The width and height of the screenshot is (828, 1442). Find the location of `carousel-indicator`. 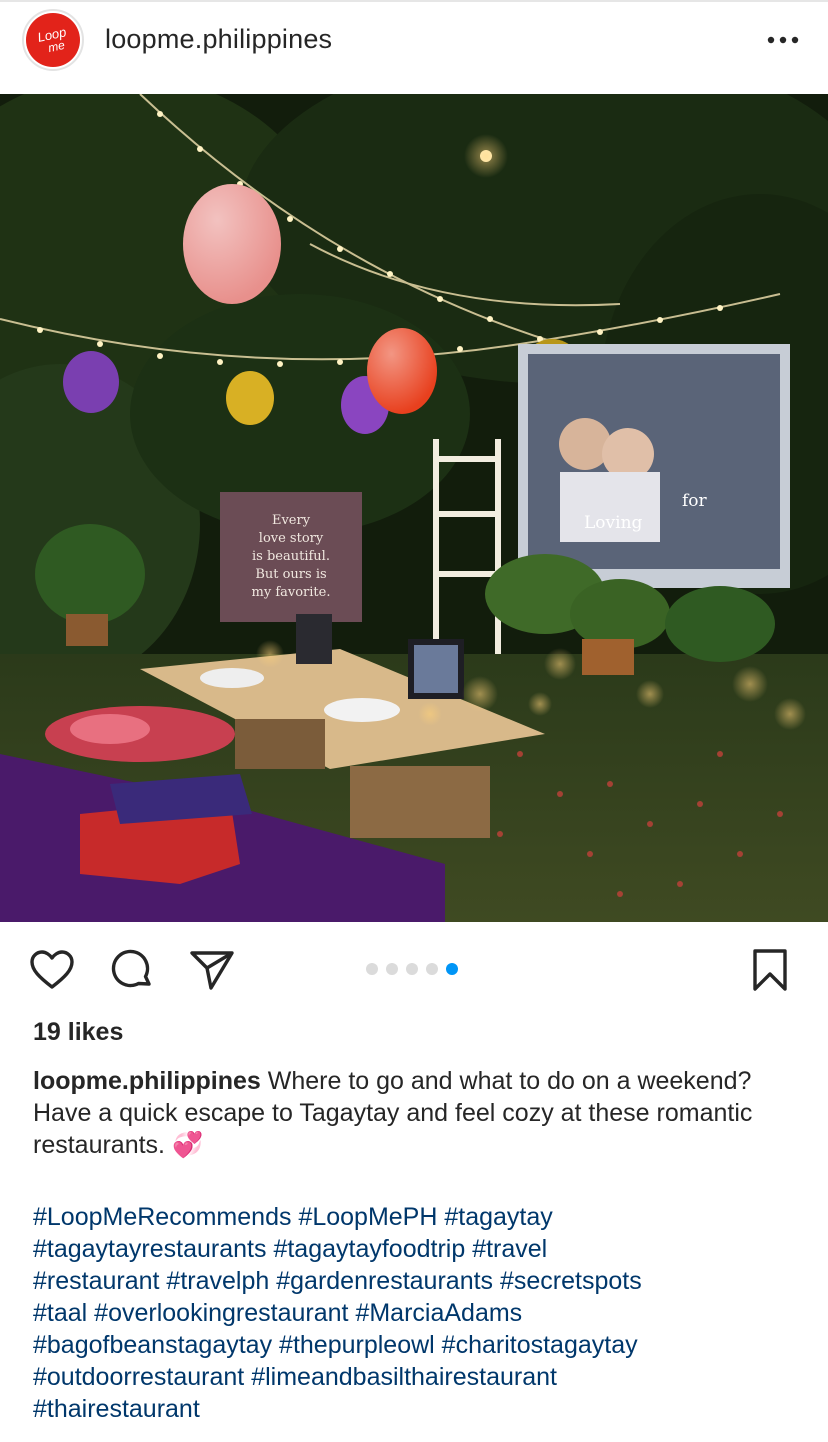

carousel-indicator is located at coordinates (412, 969).